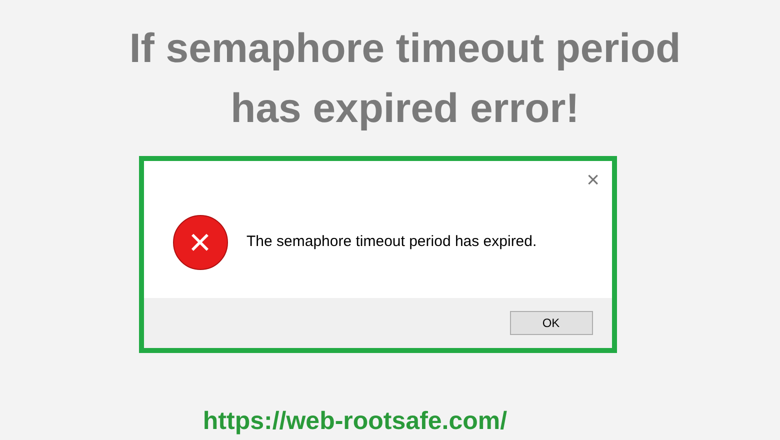 The width and height of the screenshot is (780, 440). I want to click on website-url: https://web-rootsafe.com/, so click(355, 421).